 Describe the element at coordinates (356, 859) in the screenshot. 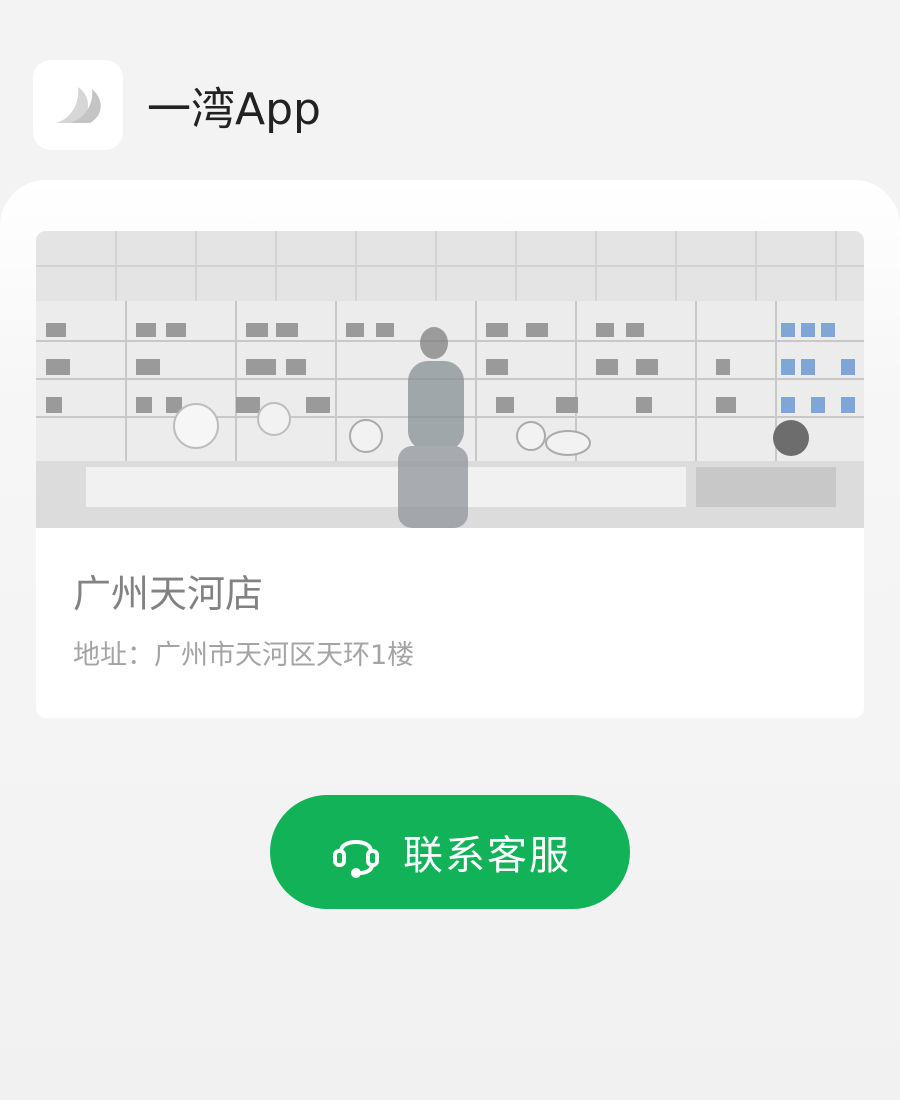

I see `headset-icon` at that location.